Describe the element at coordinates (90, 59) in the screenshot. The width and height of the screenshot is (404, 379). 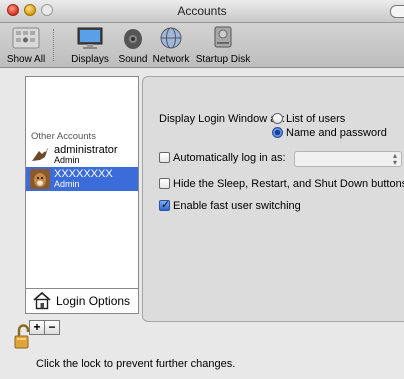
I see `toolbar-displays-label: Displays` at that location.